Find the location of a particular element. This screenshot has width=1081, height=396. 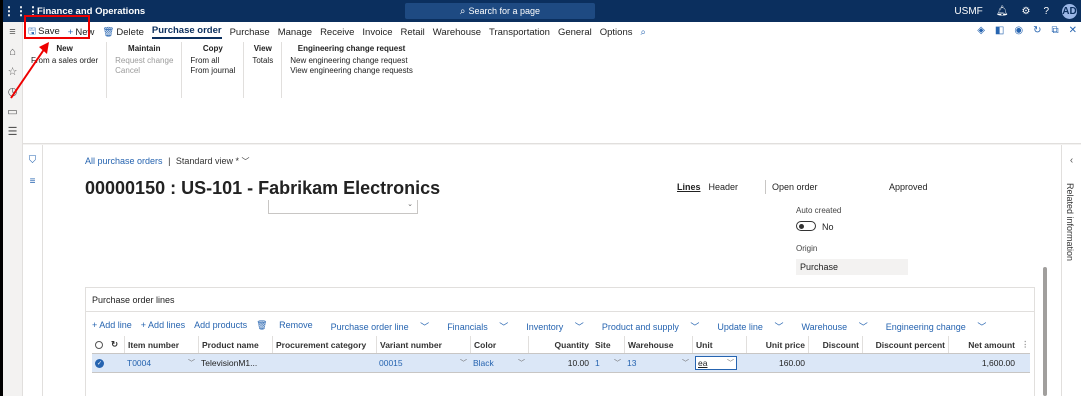

col-discount: Discount is located at coordinates (835, 344).